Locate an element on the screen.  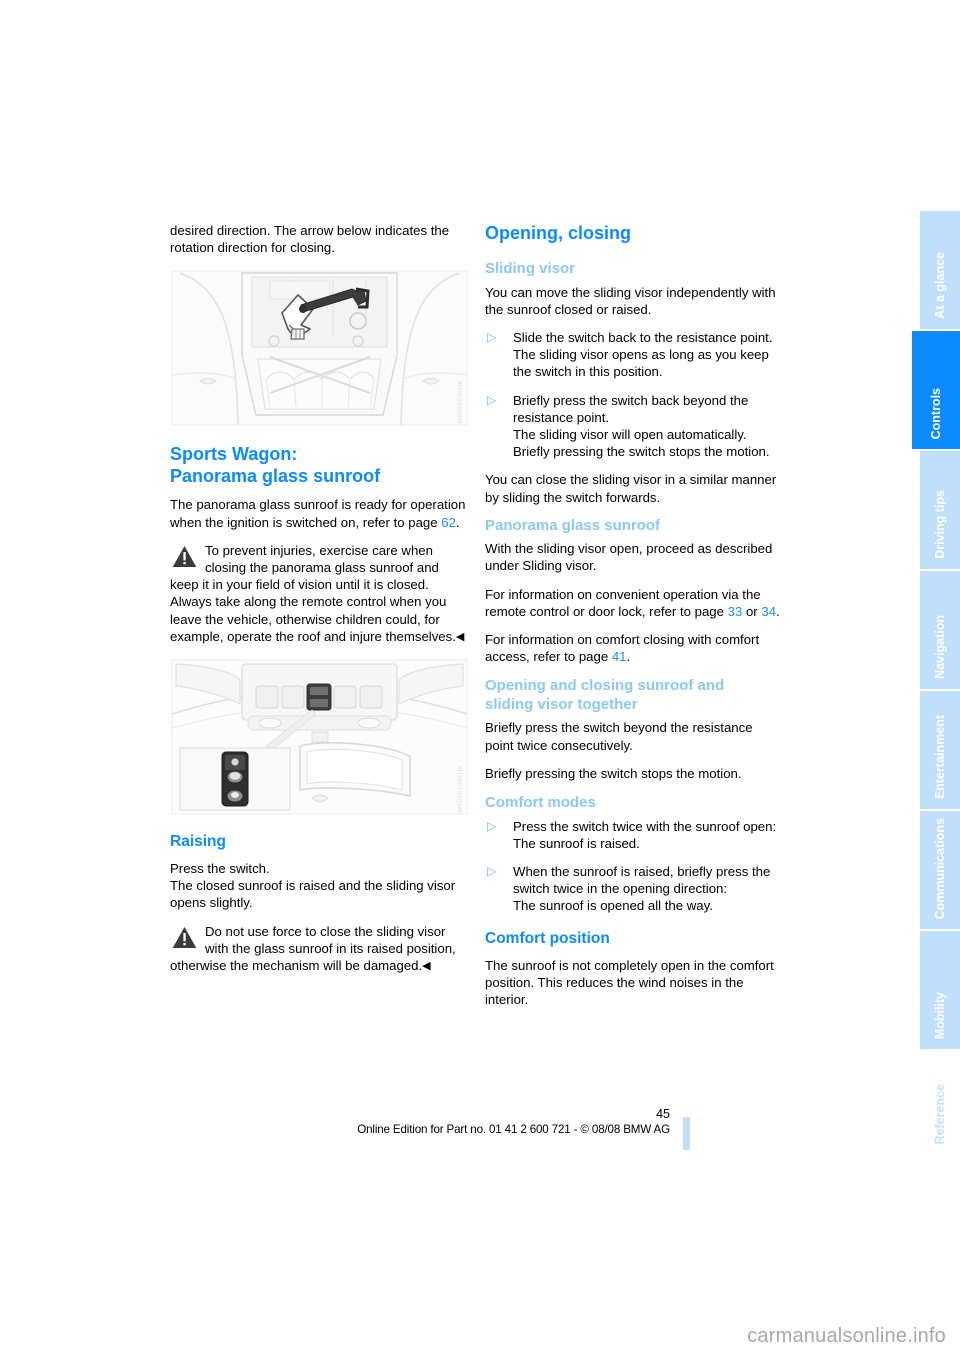
page-reference-62: 62 is located at coordinates (448, 522).